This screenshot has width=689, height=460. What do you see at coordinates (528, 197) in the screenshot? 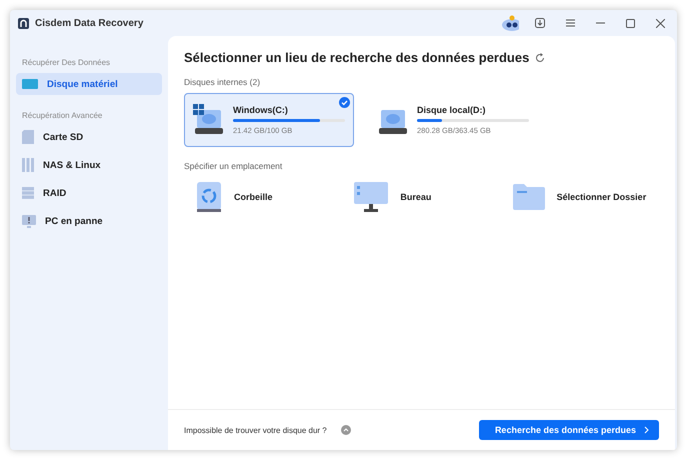
I see `folder-icon` at bounding box center [528, 197].